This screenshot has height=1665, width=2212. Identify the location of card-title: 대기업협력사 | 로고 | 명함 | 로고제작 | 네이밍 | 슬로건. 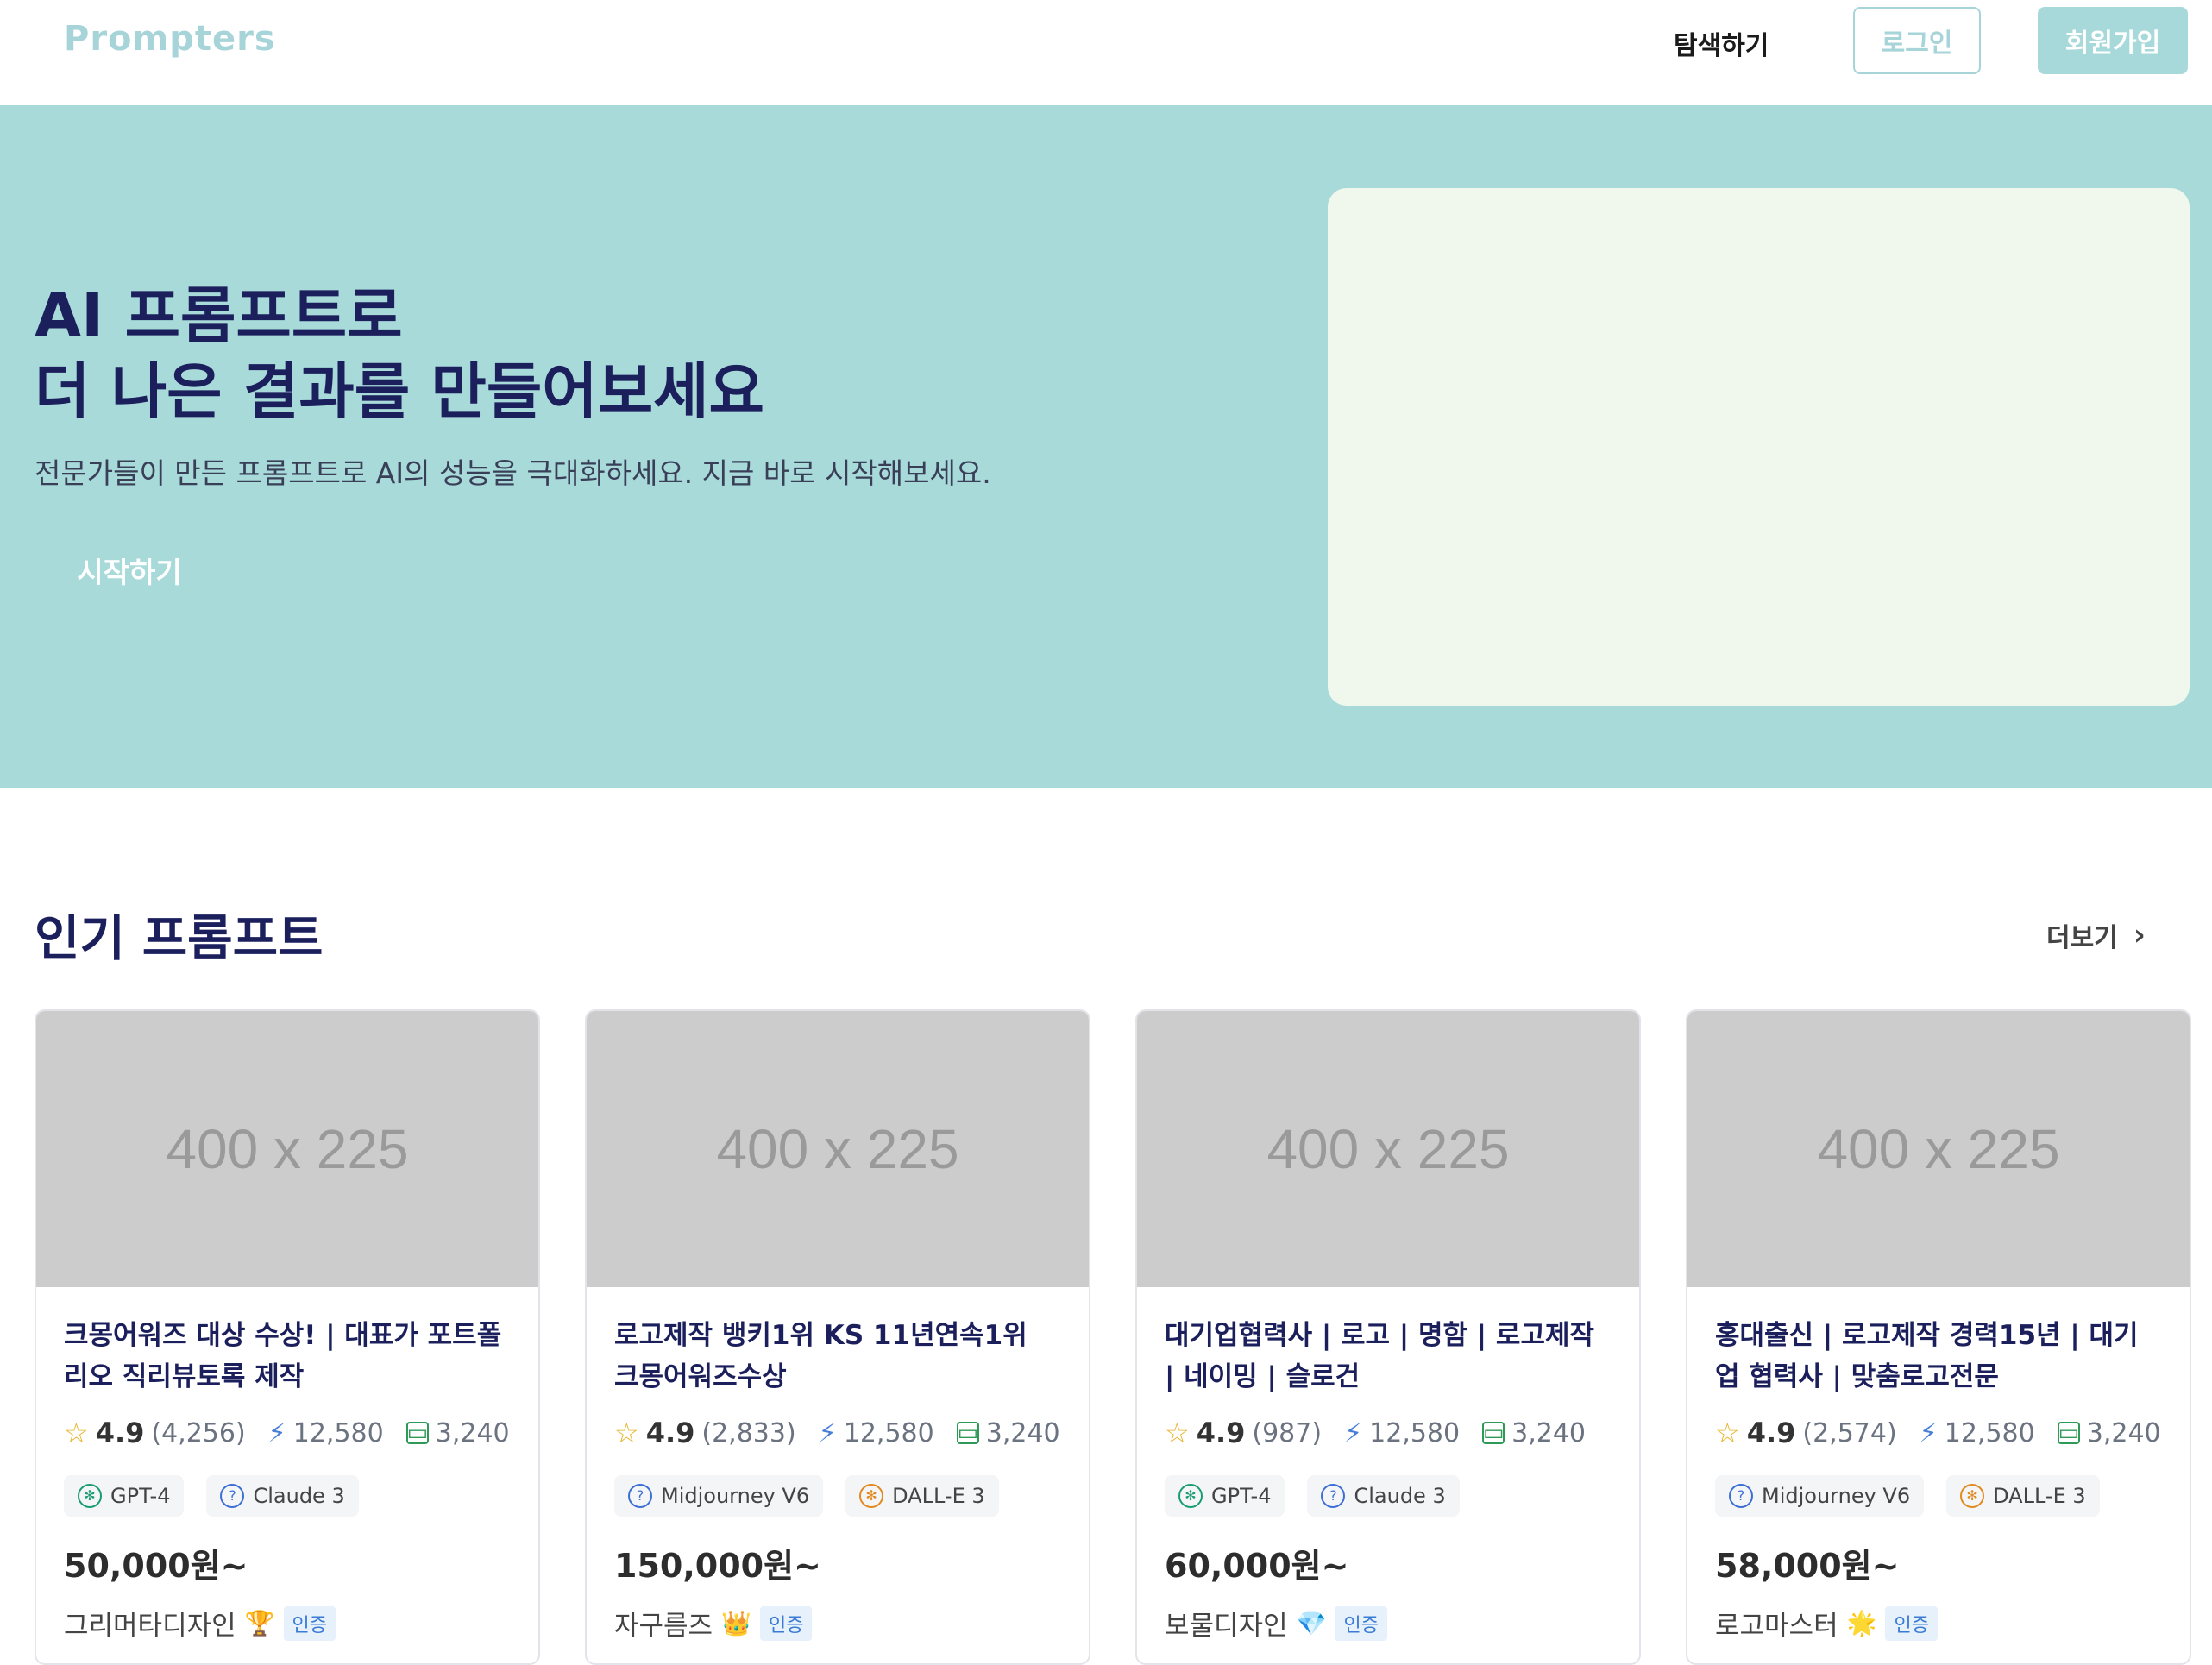
(1389, 1356).